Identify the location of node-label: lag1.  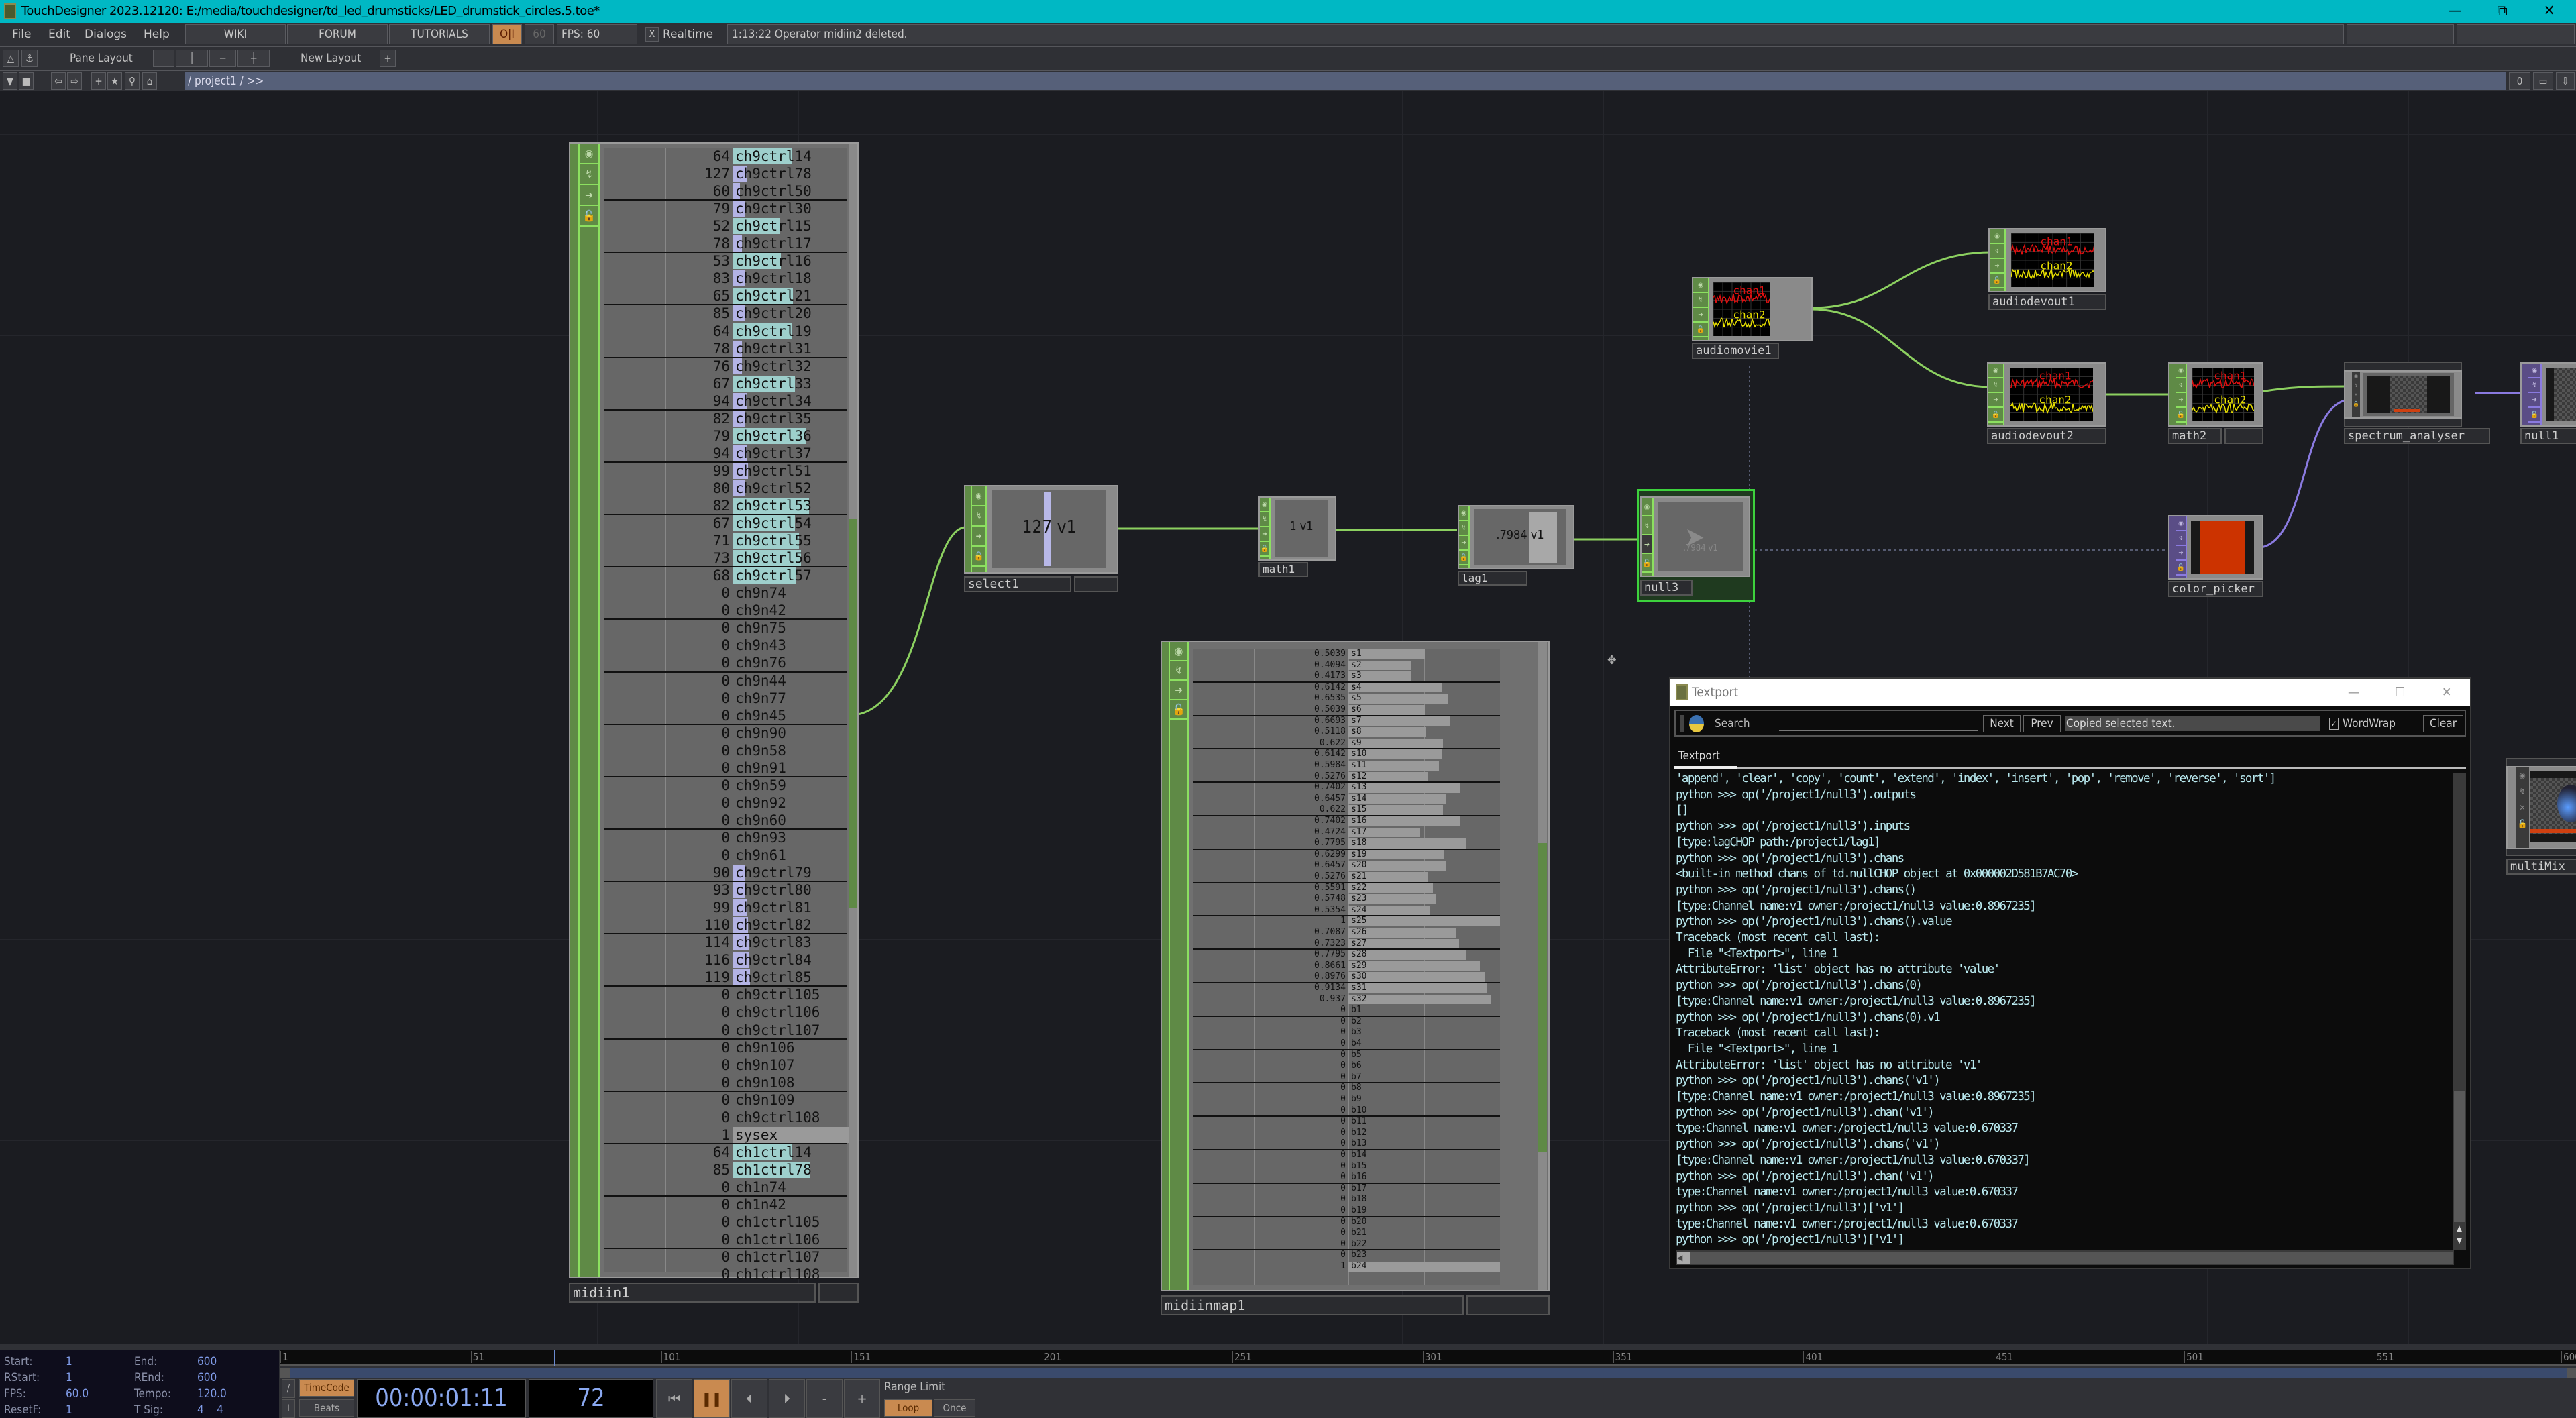
(1492, 578).